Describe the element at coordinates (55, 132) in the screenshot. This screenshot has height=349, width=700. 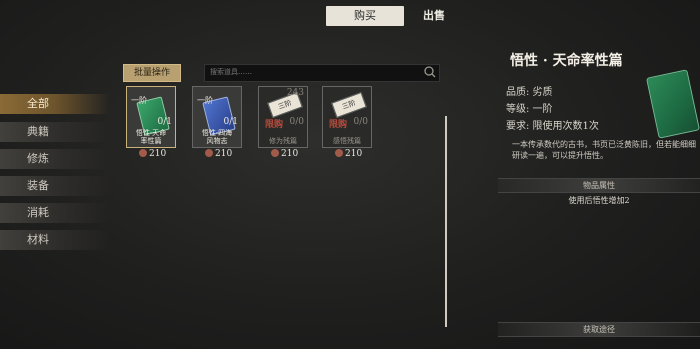
I see `sidebar-item-classics: 典籍` at that location.